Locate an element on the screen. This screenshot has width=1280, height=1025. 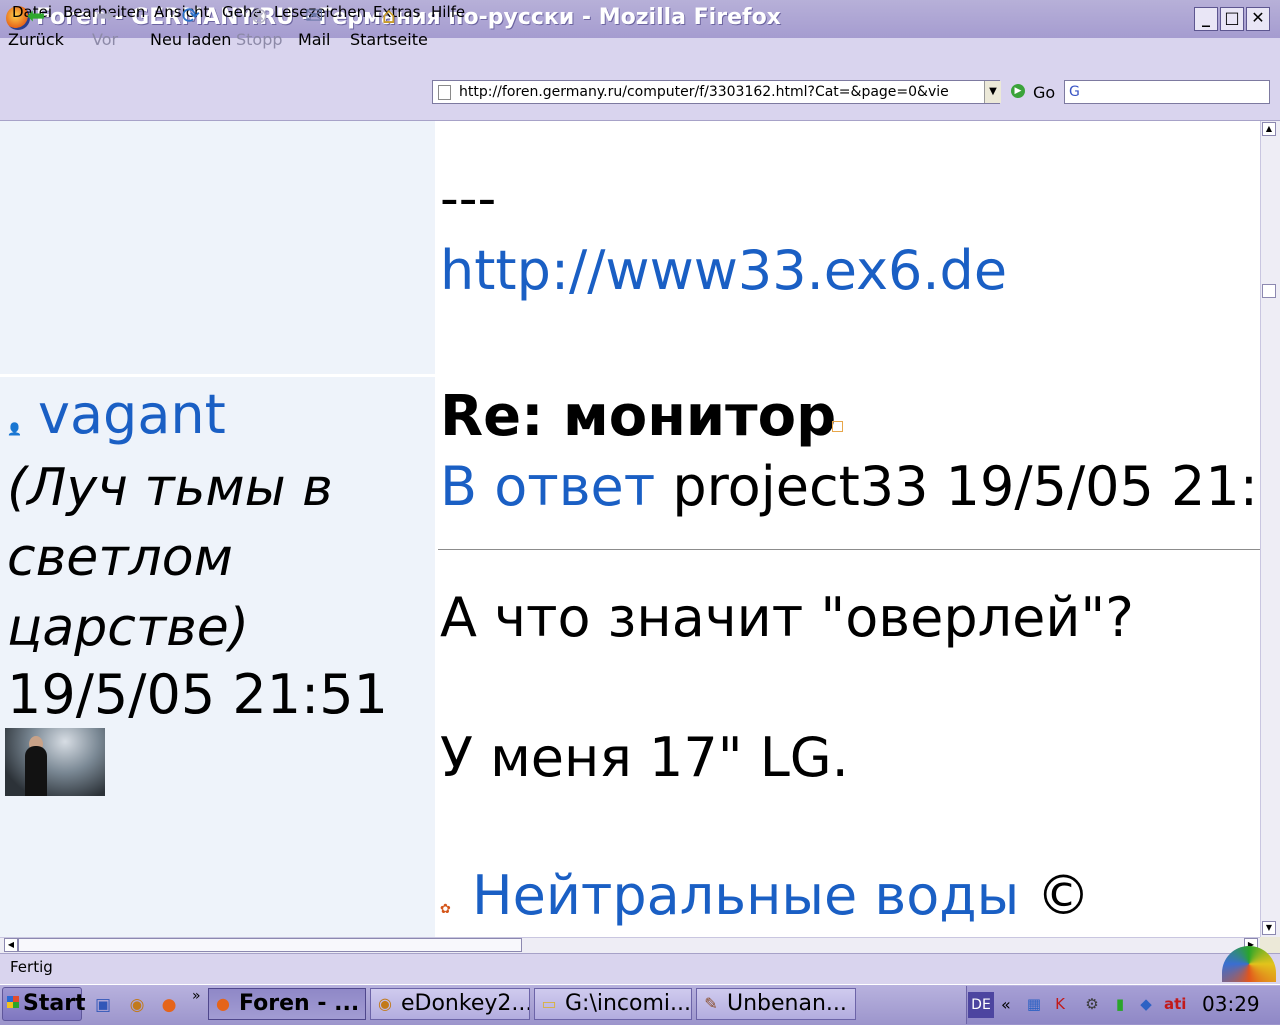
clock: 03:29 is located at coordinates (1231, 1004).